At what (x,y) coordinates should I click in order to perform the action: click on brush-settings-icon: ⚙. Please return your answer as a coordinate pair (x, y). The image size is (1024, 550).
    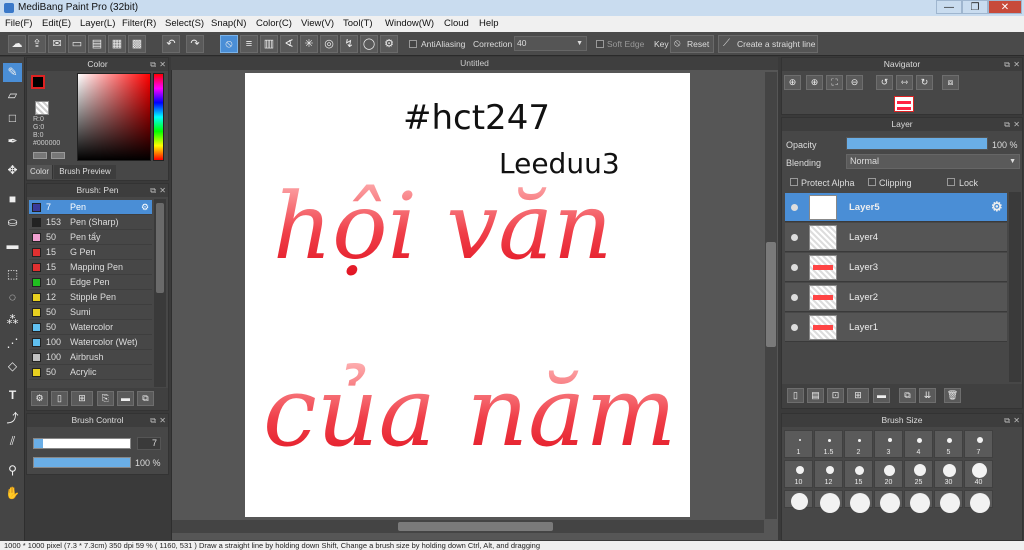
    Looking at the image, I should click on (39, 398).